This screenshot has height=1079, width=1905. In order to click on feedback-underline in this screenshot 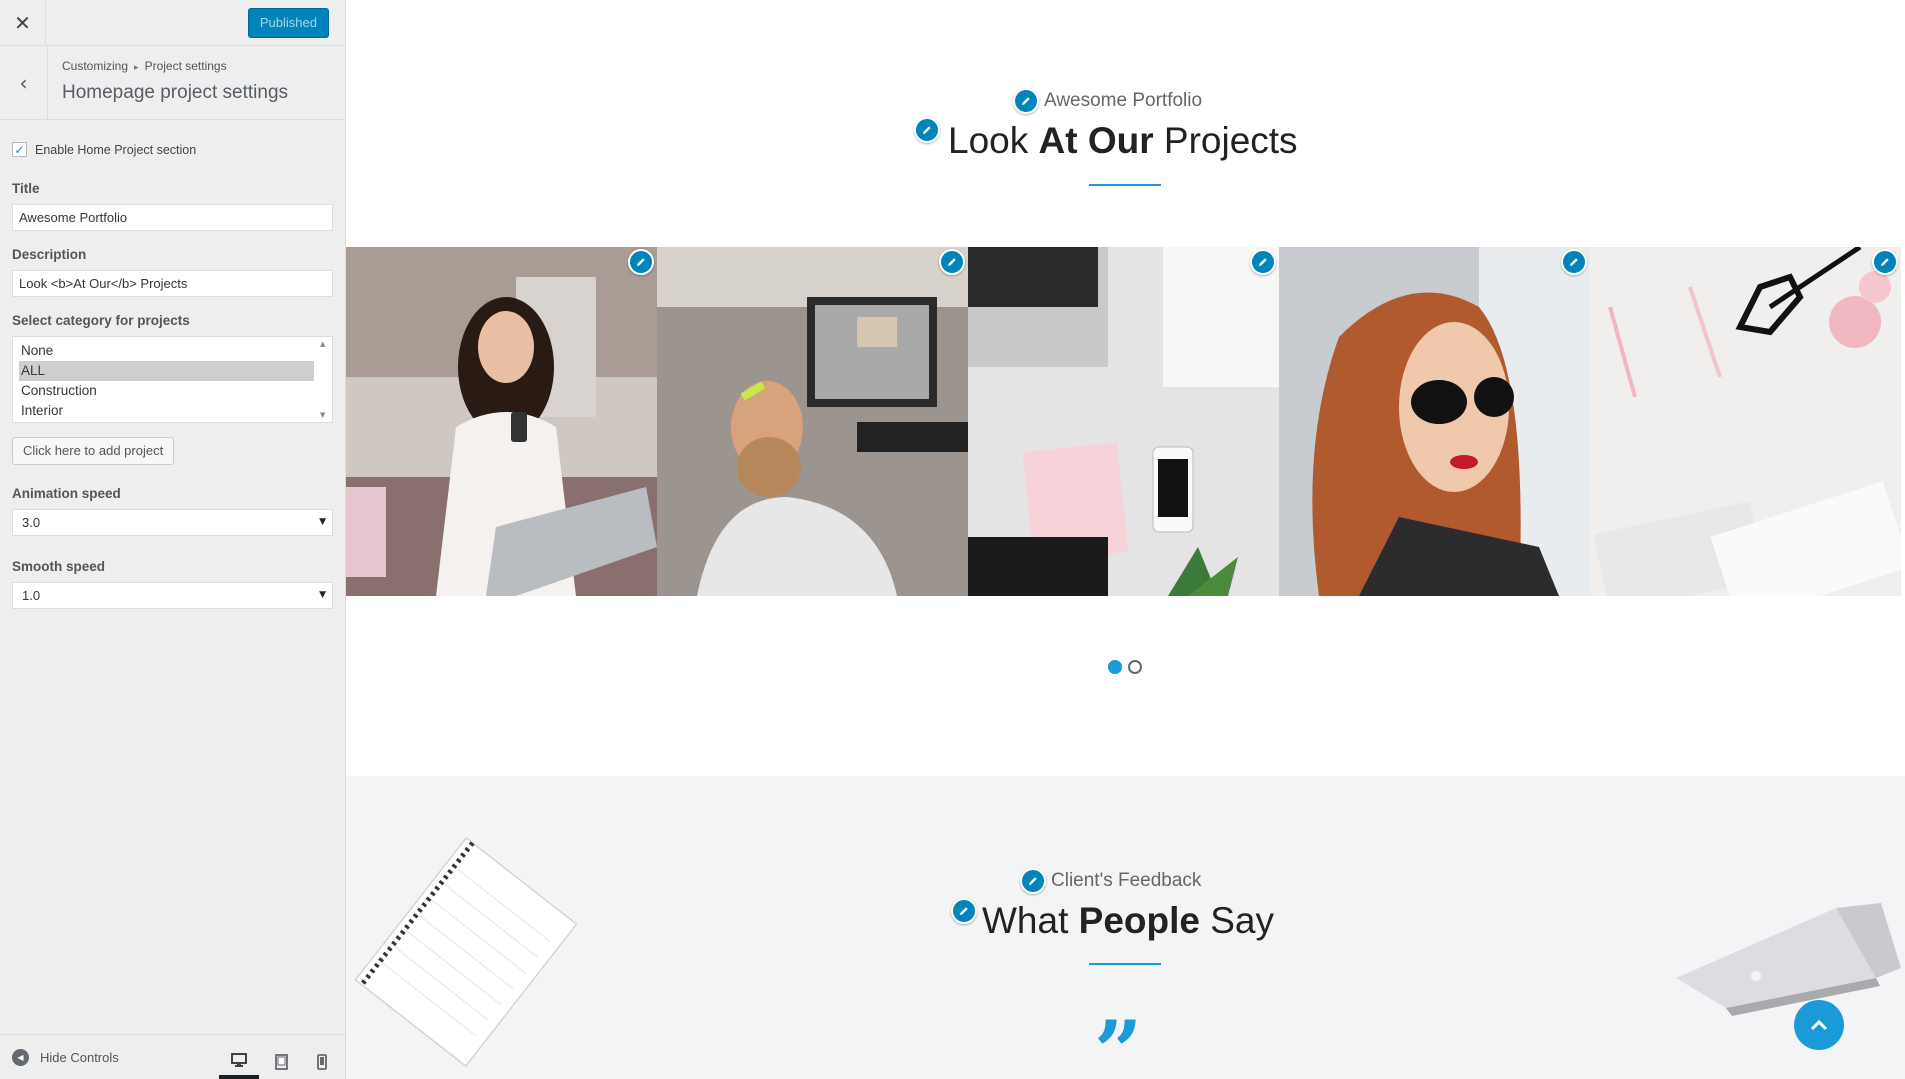, I will do `click(1125, 964)`.